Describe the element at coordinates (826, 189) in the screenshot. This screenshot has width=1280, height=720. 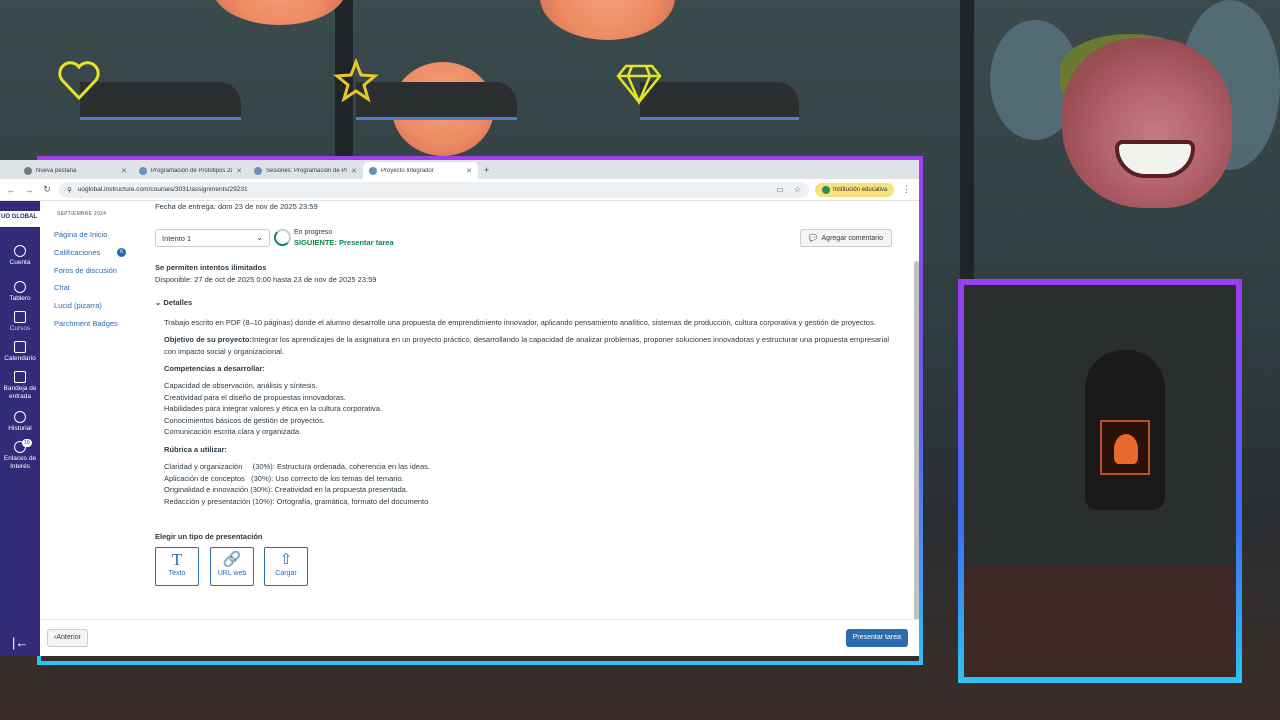
I see `profile-avatar` at that location.